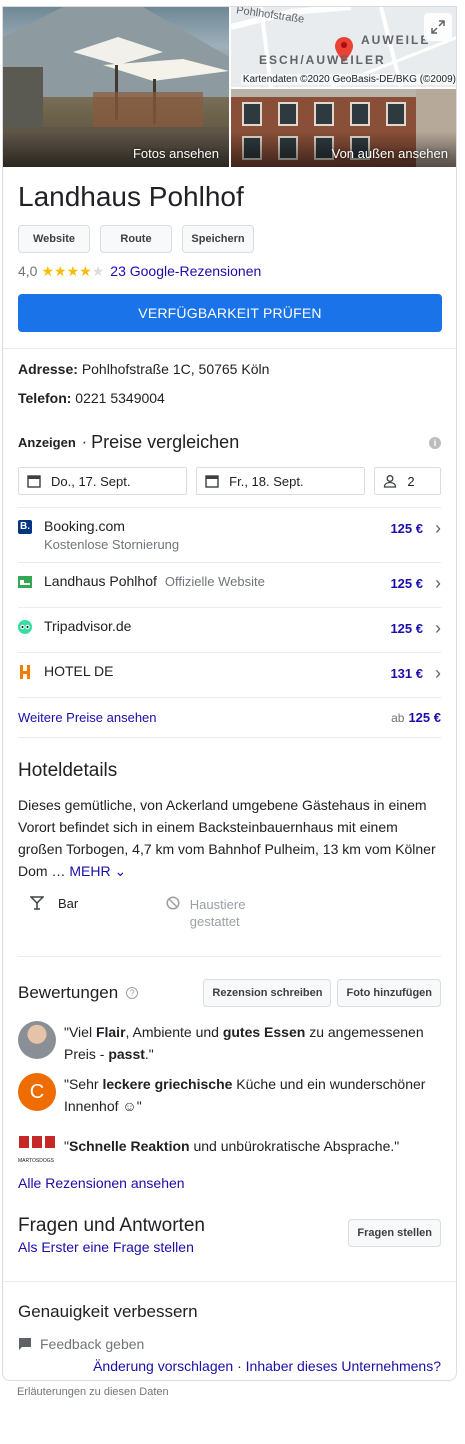 The image size is (465, 1444). What do you see at coordinates (176, 369) in the screenshot?
I see `address-value: Pohlhofstraße 1C, 50765 Köln` at bounding box center [176, 369].